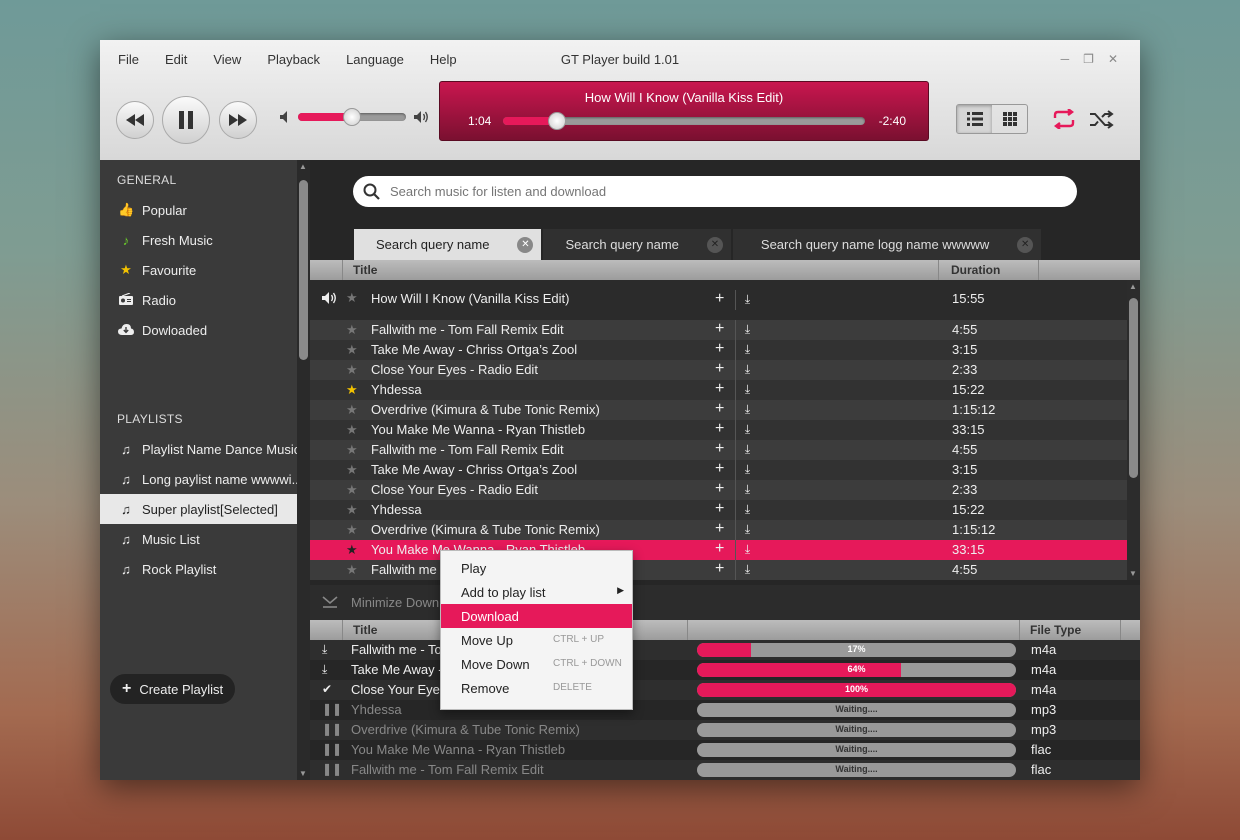 This screenshot has width=1240, height=840. I want to click on minimize-download-icon, so click(330, 602).